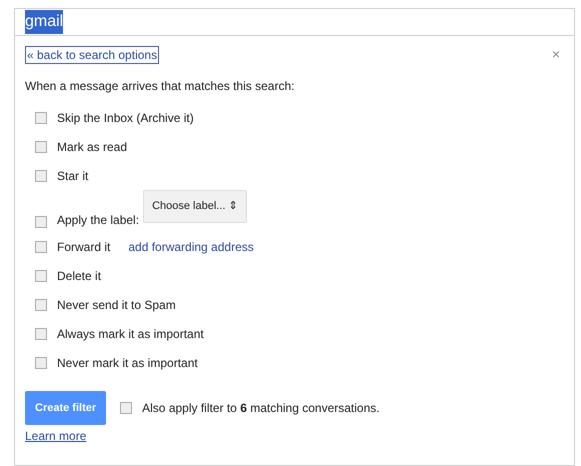 The width and height of the screenshot is (581, 466). I want to click on label-dropdown: Choose label... ⇕, so click(194, 206).